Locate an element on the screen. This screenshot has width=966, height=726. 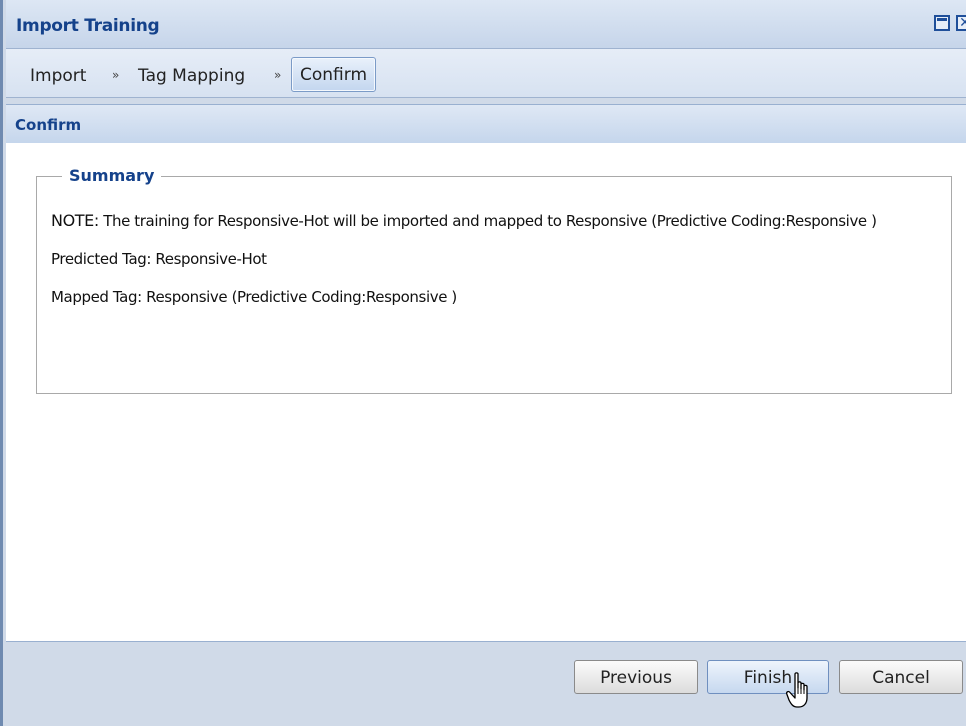
hand-pointer-icon is located at coordinates (797, 690).